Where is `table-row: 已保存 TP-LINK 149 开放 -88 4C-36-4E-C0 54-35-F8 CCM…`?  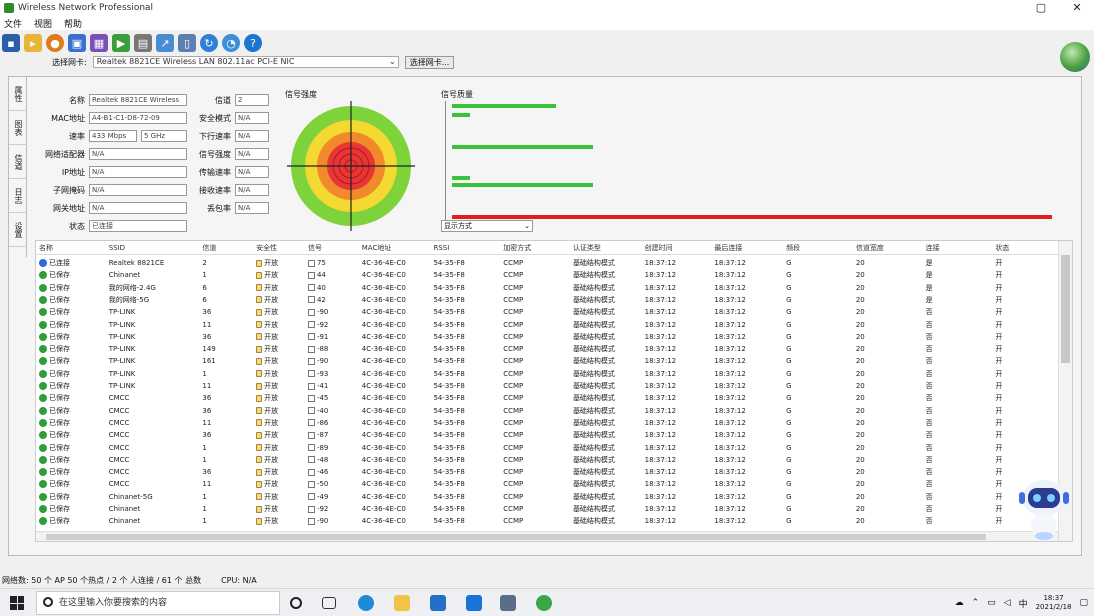
table-row: 已保存 TP-LINK 149 开放 -88 4C-36-4E-C0 54-35-F8 CCM… is located at coordinates (547, 349).